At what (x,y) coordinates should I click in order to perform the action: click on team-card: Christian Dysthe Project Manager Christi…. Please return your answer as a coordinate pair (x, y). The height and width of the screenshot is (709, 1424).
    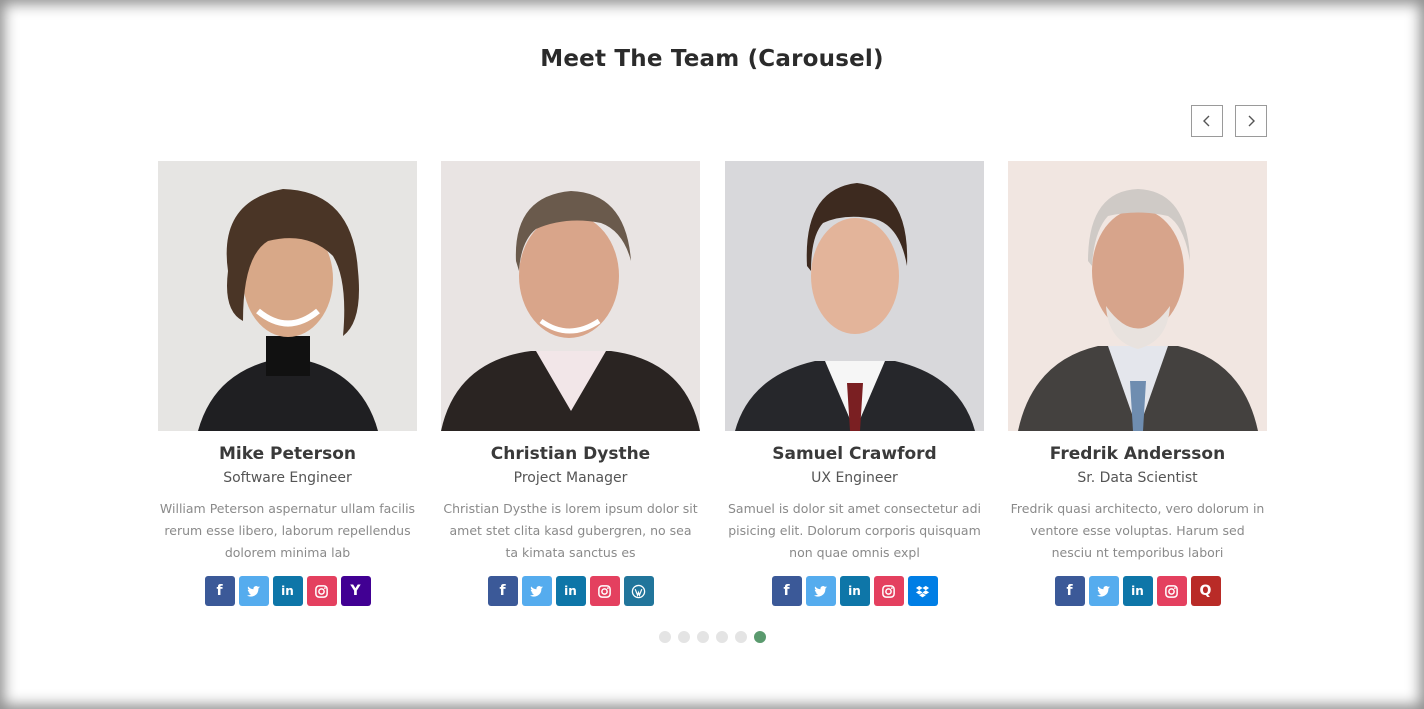
    Looking at the image, I should click on (570, 383).